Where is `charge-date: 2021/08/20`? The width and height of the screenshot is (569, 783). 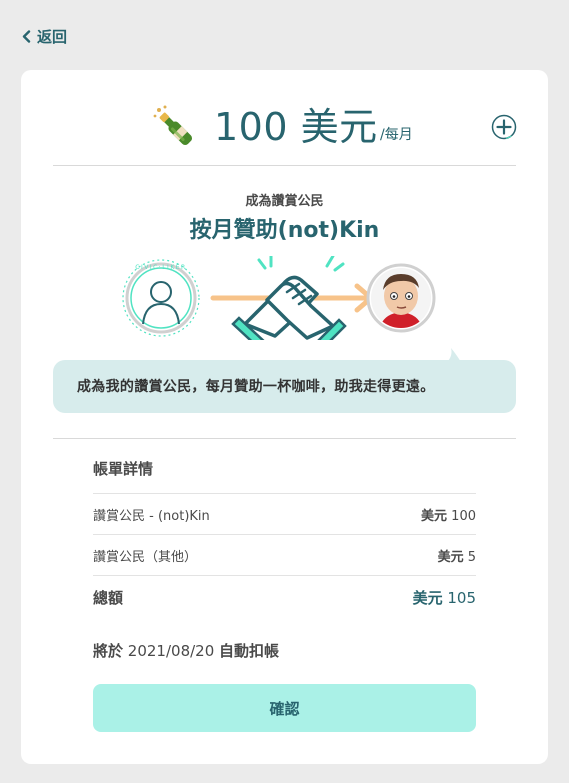 charge-date: 2021/08/20 is located at coordinates (171, 651).